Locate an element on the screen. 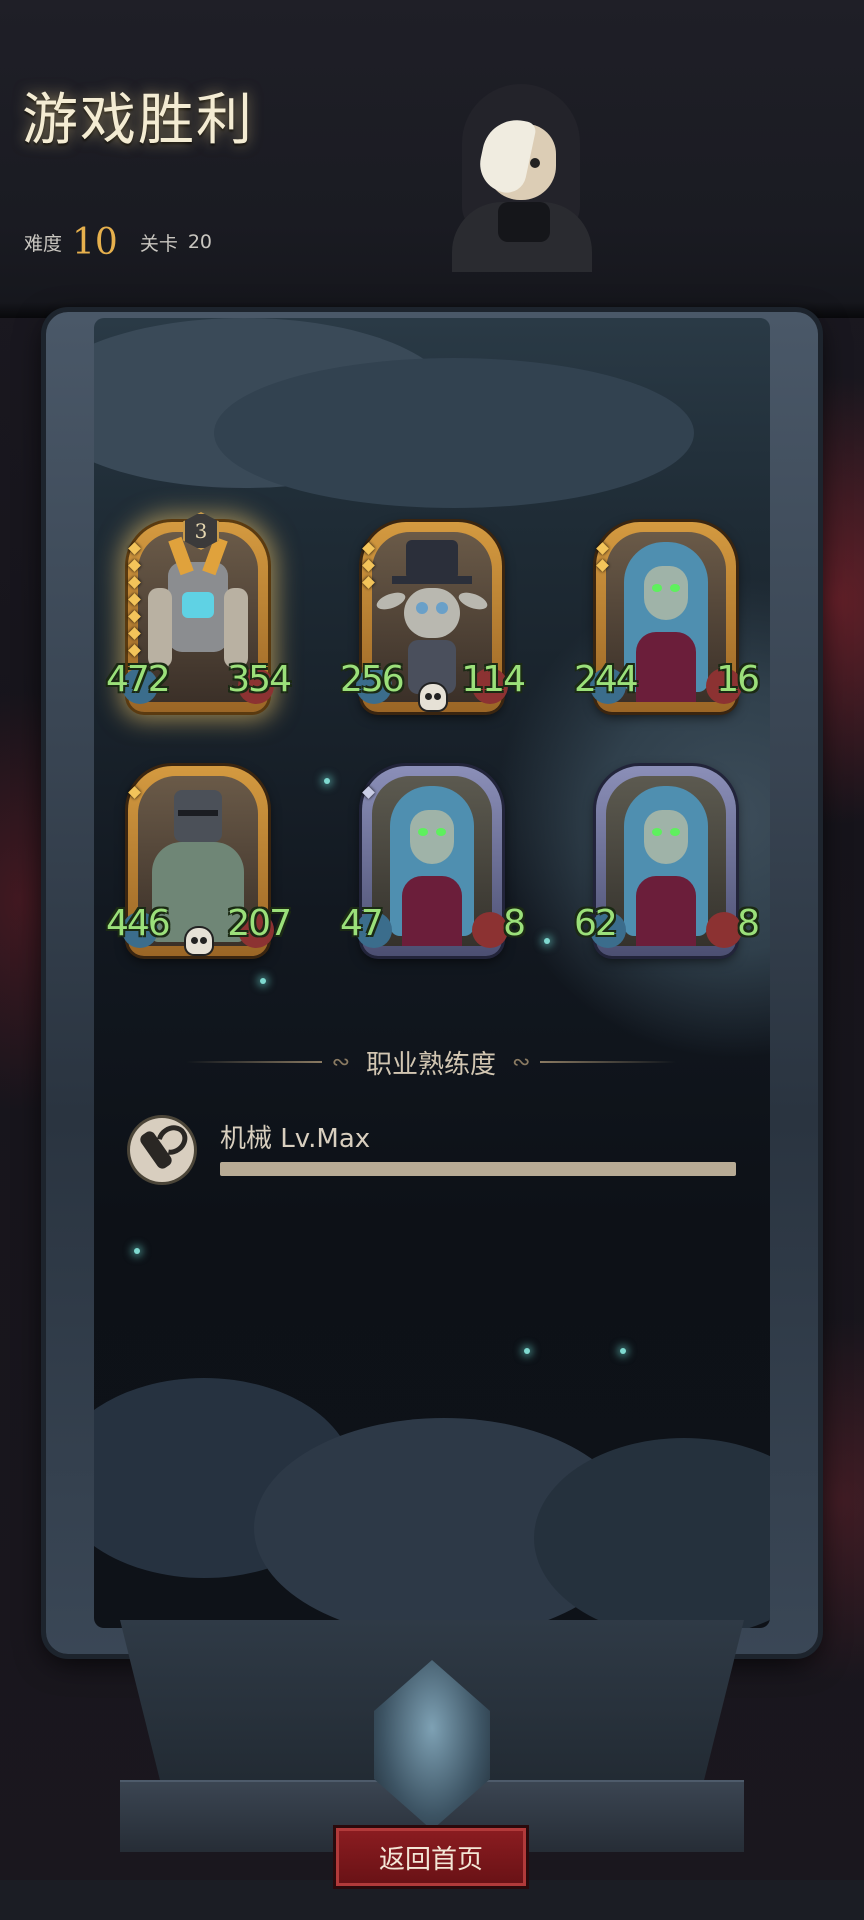  health-value: 207 is located at coordinates (259, 923).